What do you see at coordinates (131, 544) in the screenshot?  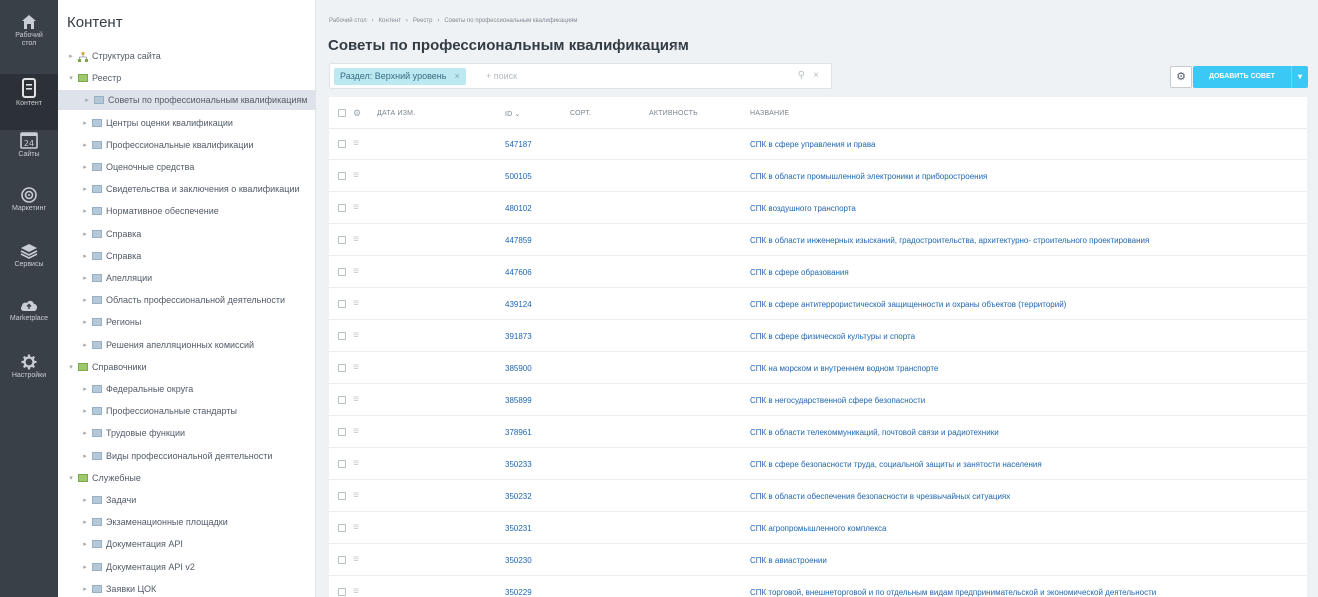 I see `tree-node: ▸ Документация API` at bounding box center [131, 544].